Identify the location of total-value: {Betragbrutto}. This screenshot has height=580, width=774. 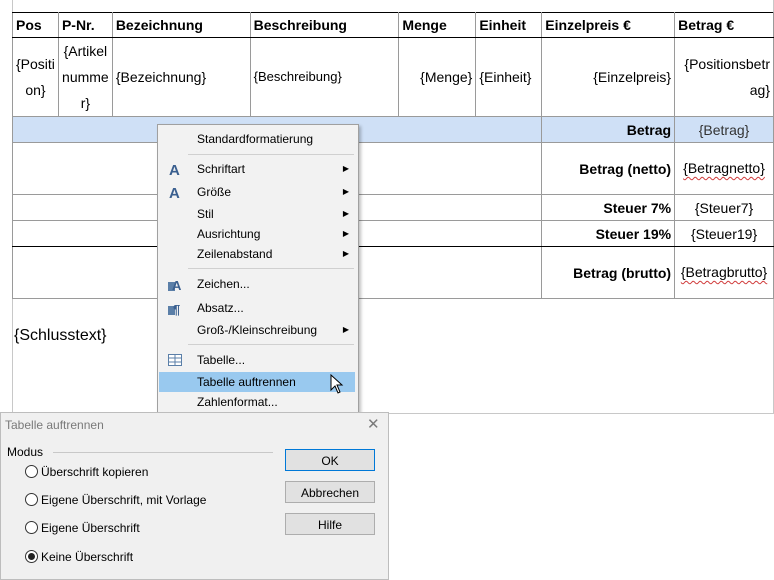
(724, 272).